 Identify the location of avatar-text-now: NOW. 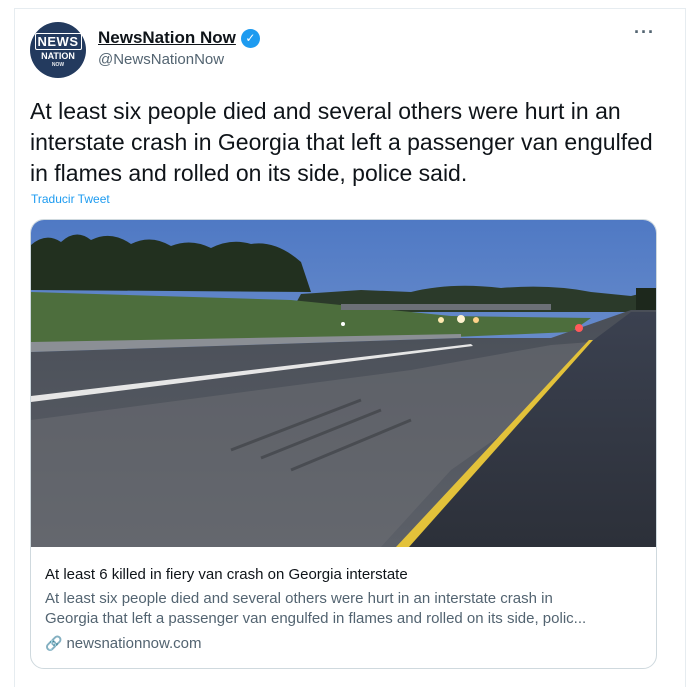
(58, 64).